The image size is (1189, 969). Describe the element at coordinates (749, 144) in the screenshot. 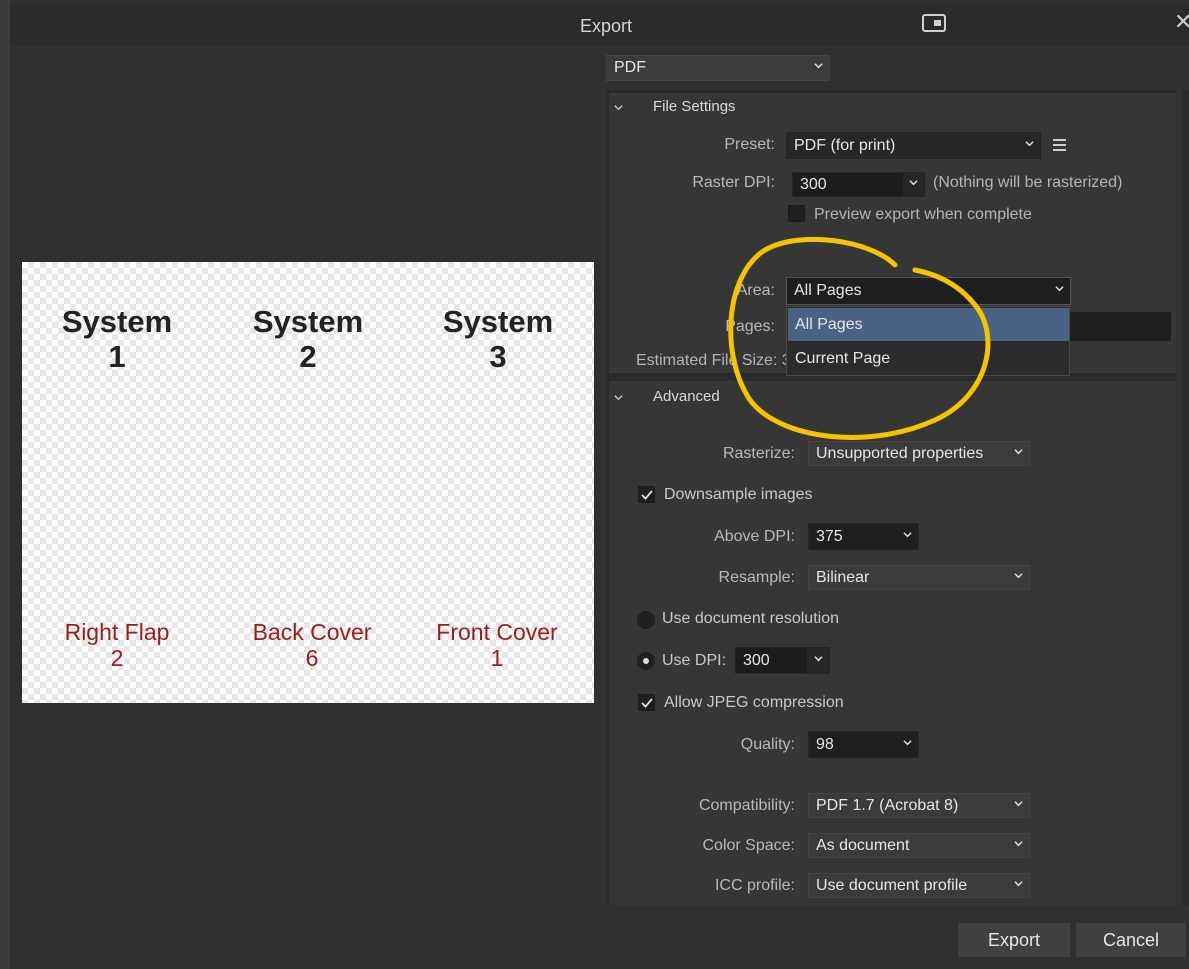

I see `preset-label: Preset:` at that location.